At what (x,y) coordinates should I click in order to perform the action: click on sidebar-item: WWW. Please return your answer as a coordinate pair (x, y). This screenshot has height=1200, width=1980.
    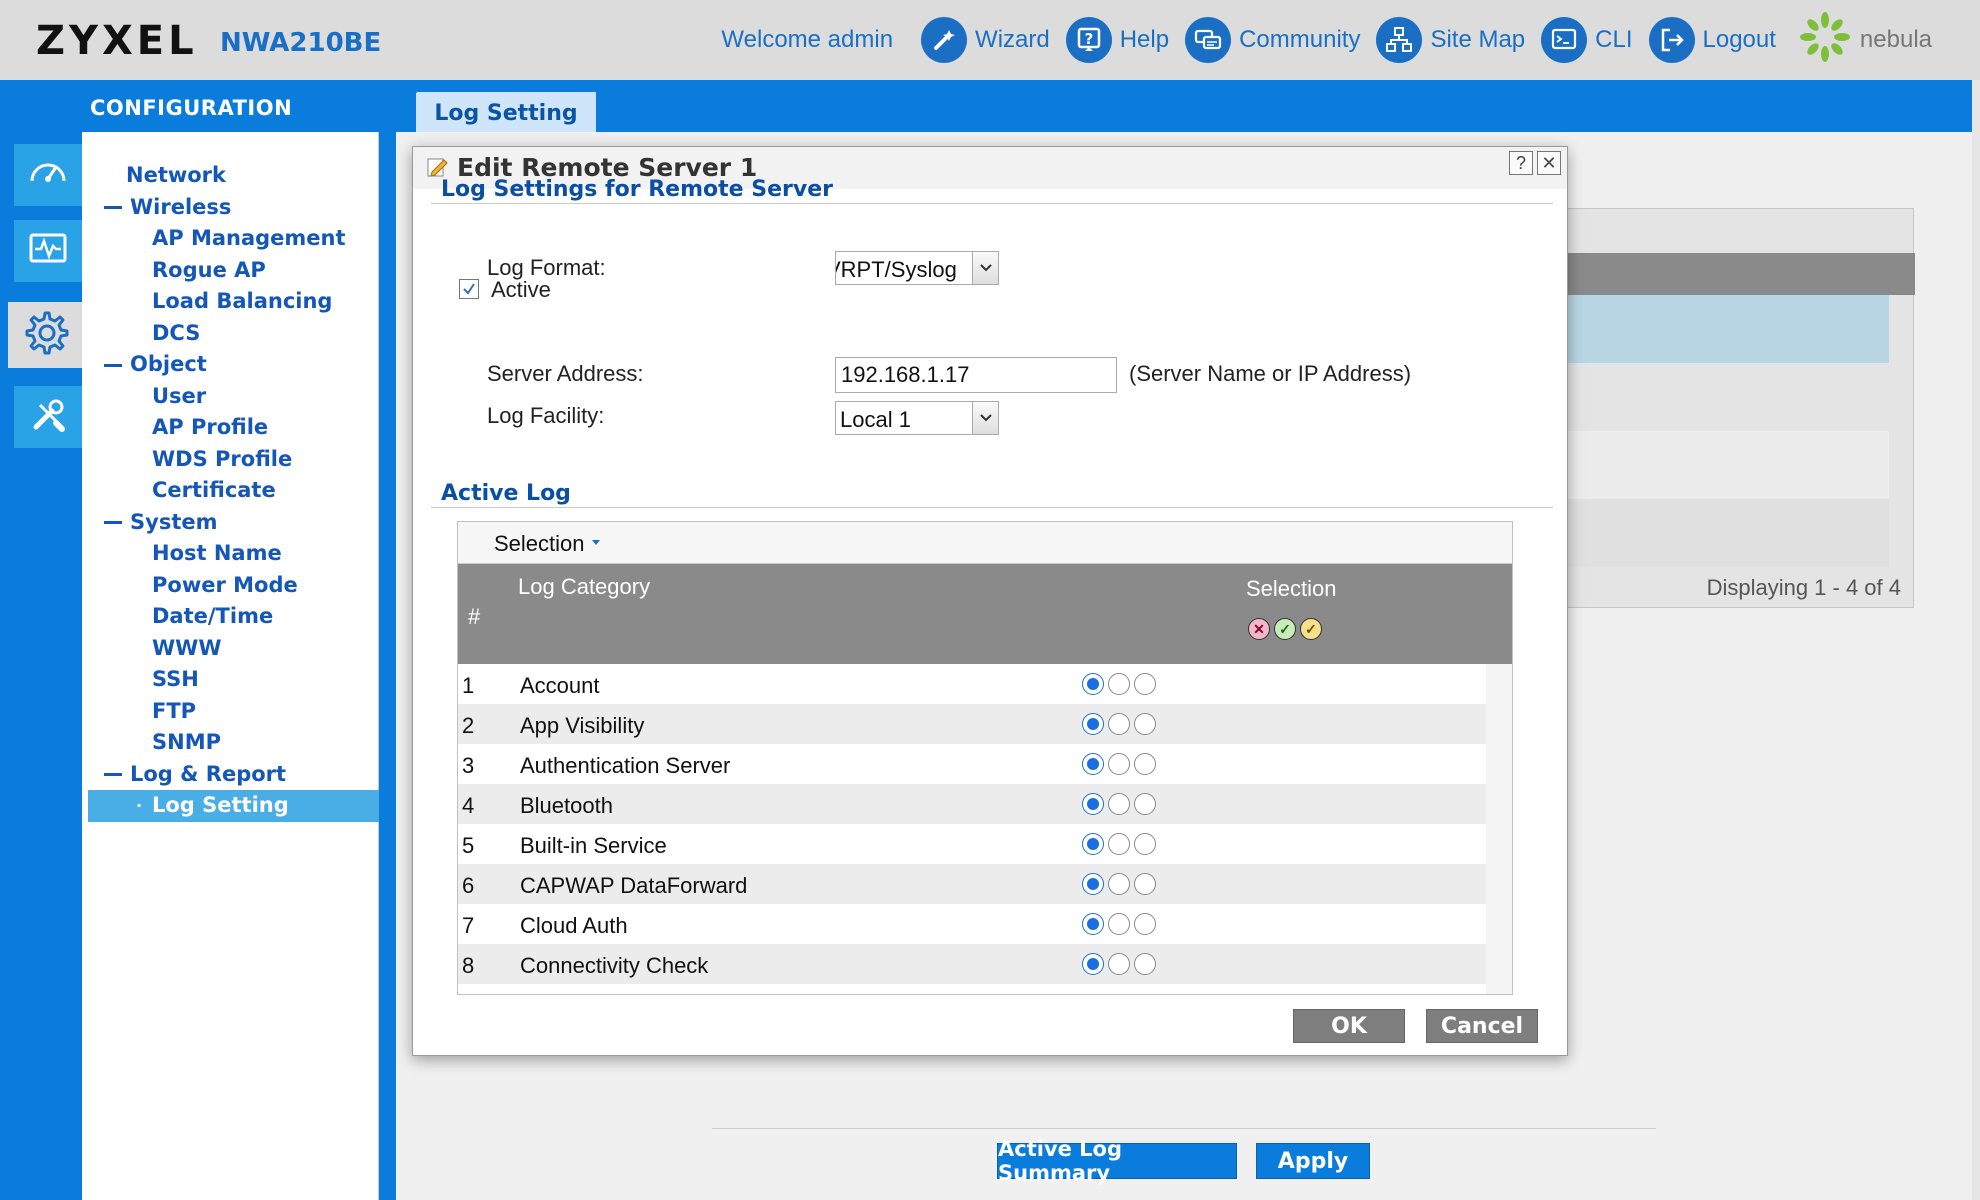
    Looking at the image, I should click on (230, 649).